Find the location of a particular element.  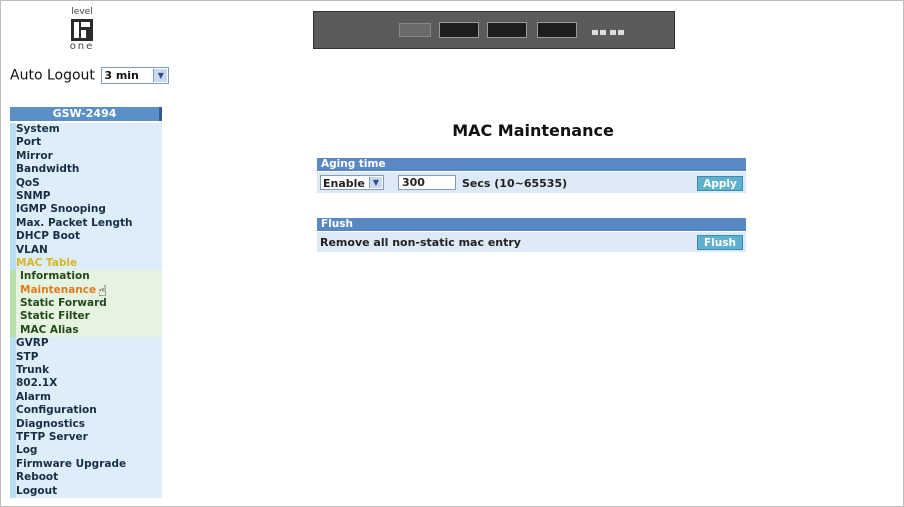

sidebar-item-alarm: Alarm is located at coordinates (86, 397).